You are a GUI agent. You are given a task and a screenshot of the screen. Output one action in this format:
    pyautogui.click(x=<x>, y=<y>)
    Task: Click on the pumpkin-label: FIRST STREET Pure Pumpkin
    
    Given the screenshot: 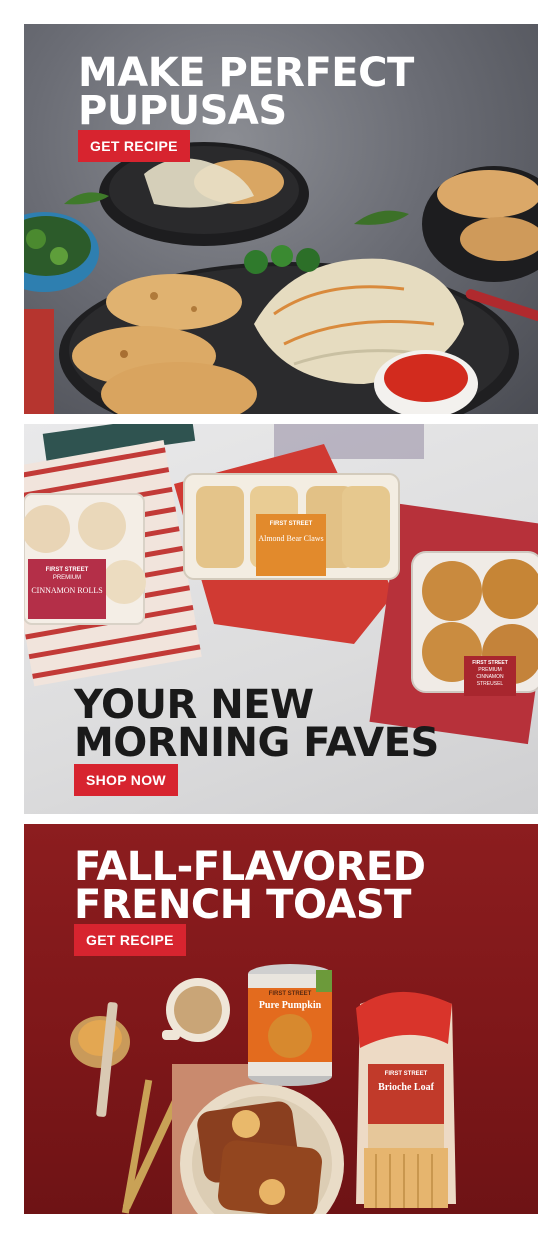 What is the action you would take?
    pyautogui.click(x=290, y=1000)
    